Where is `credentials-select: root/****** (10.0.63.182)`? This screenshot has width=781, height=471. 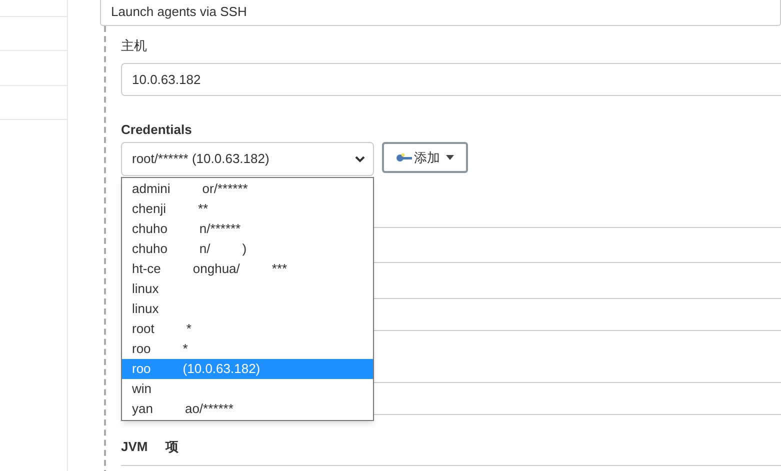
credentials-select: root/****** (10.0.63.182) is located at coordinates (247, 159).